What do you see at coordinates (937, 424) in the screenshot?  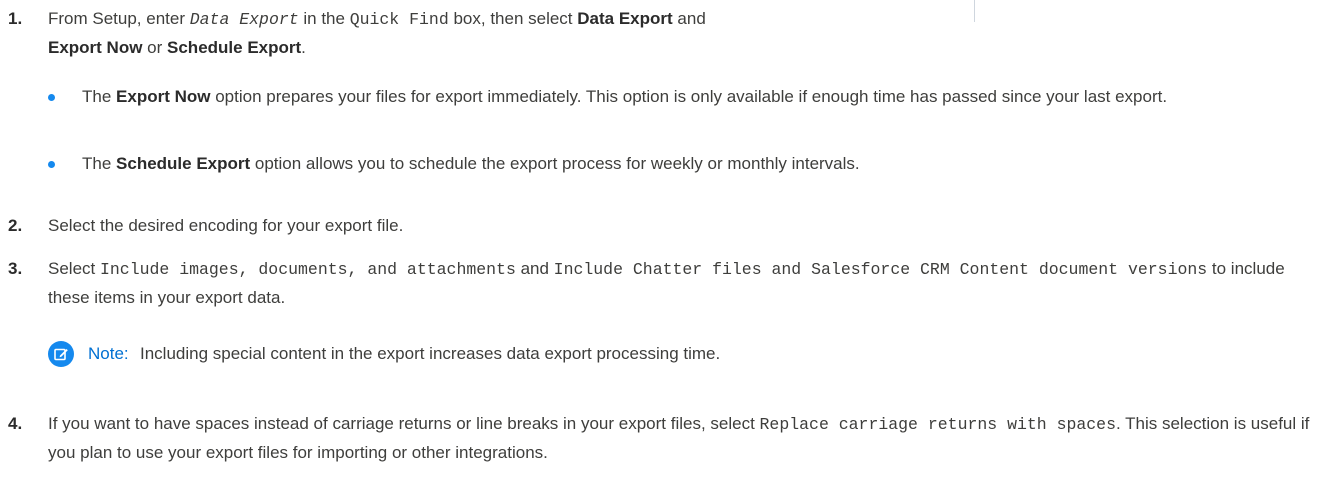 I see `code-term: Replace carriage returns with spaces` at bounding box center [937, 424].